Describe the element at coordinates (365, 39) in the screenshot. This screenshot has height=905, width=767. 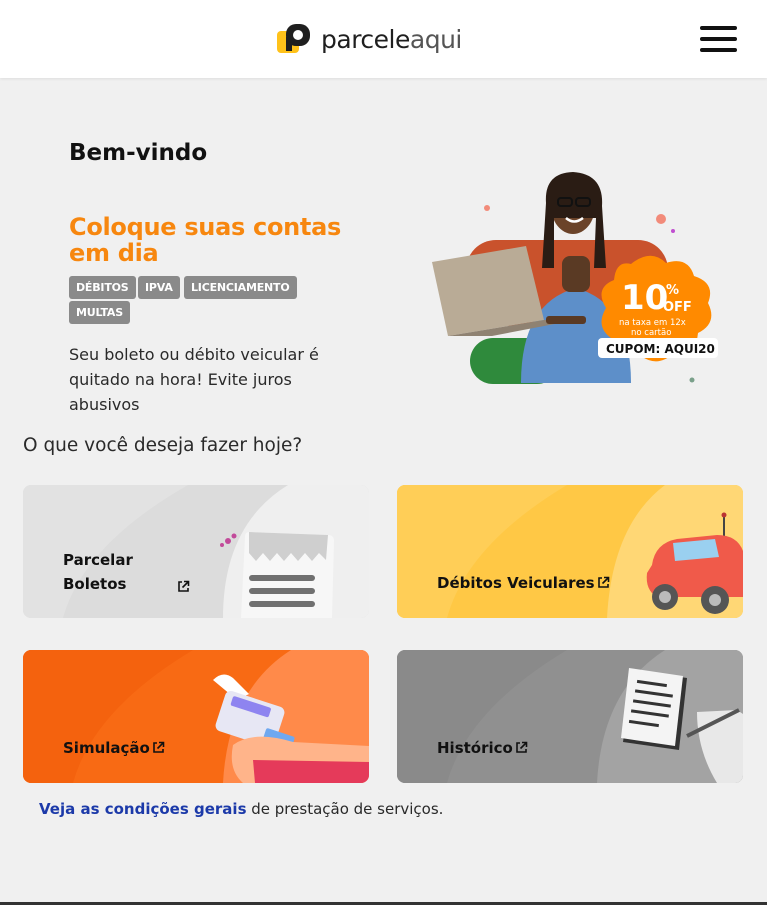
I see `logo-text-parcele: parcele` at that location.